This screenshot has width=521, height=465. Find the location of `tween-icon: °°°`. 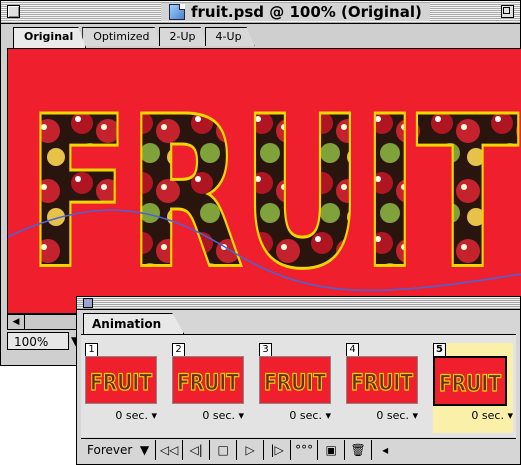

tween-icon: °°° is located at coordinates (305, 450).